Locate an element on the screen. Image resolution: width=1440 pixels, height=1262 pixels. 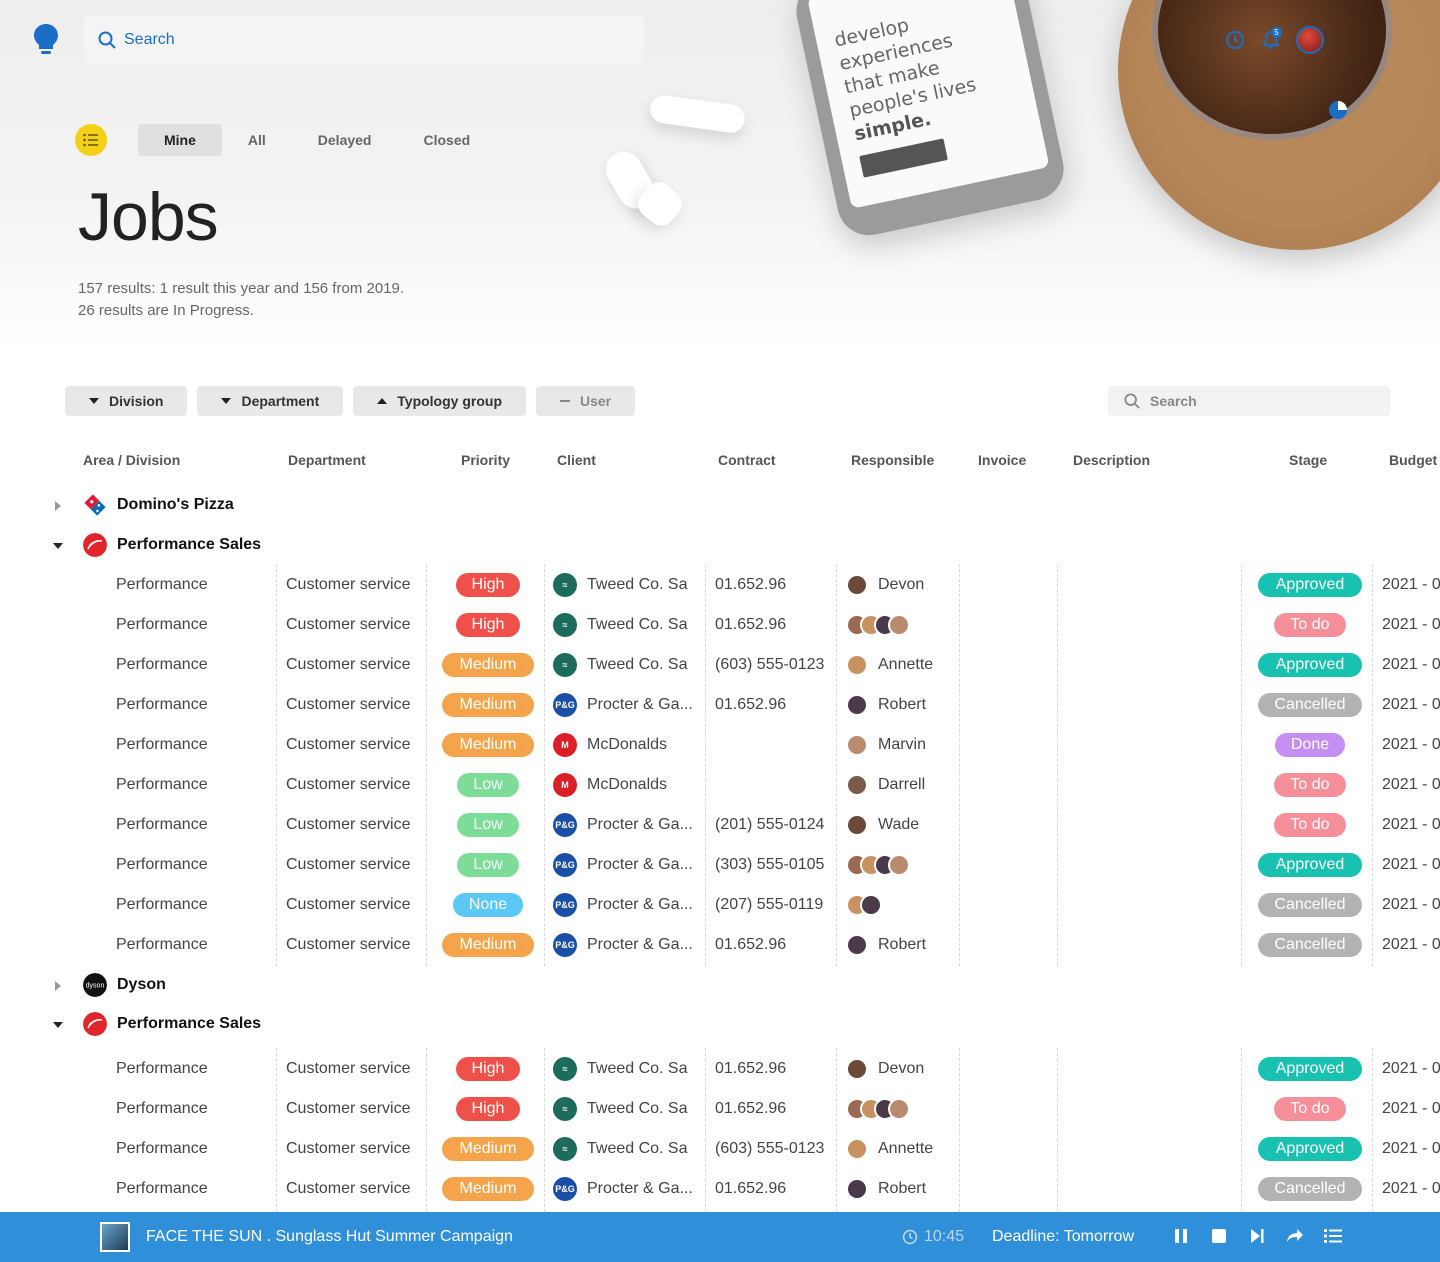
global-search-input: Search is located at coordinates (364, 40).